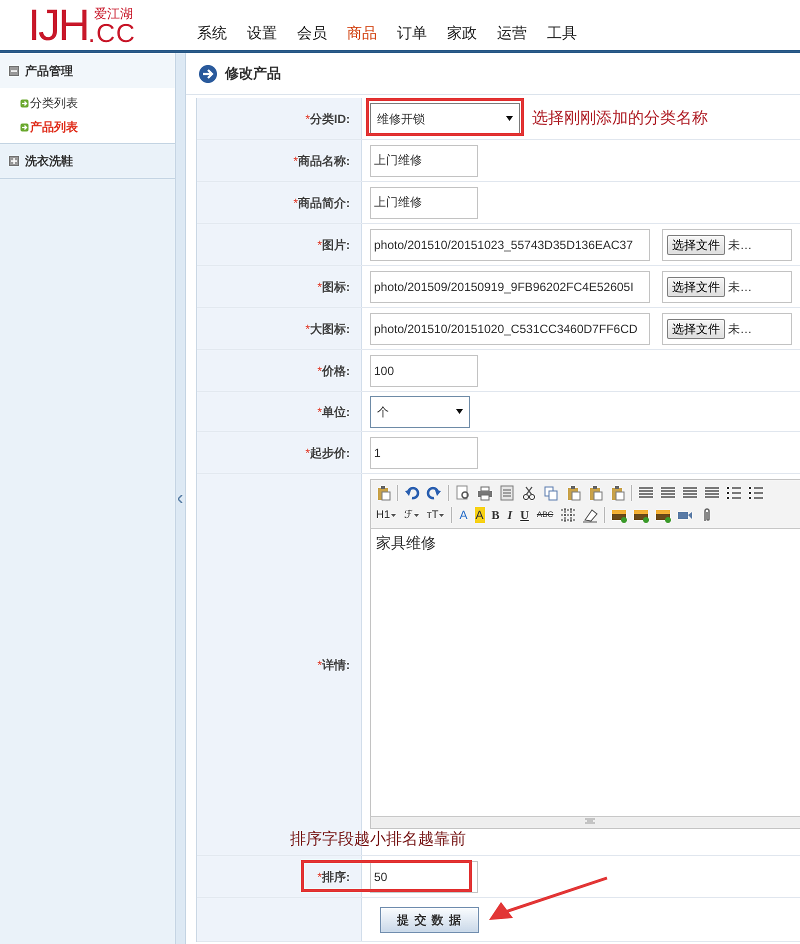 The image size is (800, 944). What do you see at coordinates (411, 515) in the screenshot?
I see `toolbar-button: ℱ` at bounding box center [411, 515].